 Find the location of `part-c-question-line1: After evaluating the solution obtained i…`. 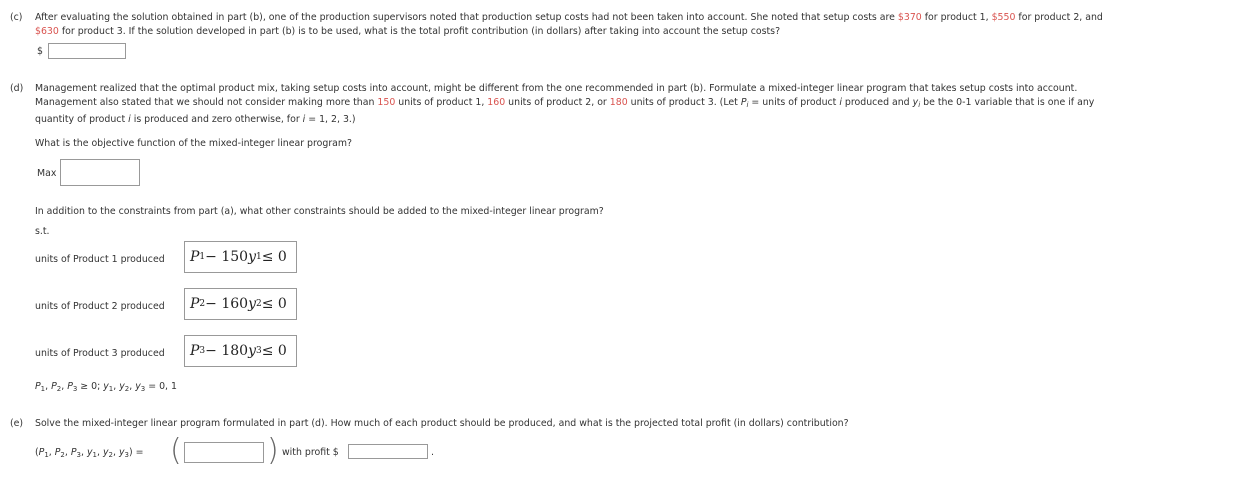

part-c-question-line1: After evaluating the solution obtained i… is located at coordinates (569, 17).